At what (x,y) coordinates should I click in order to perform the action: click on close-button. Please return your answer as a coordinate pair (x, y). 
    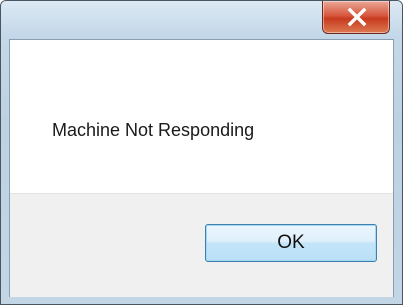
    Looking at the image, I should click on (356, 17).